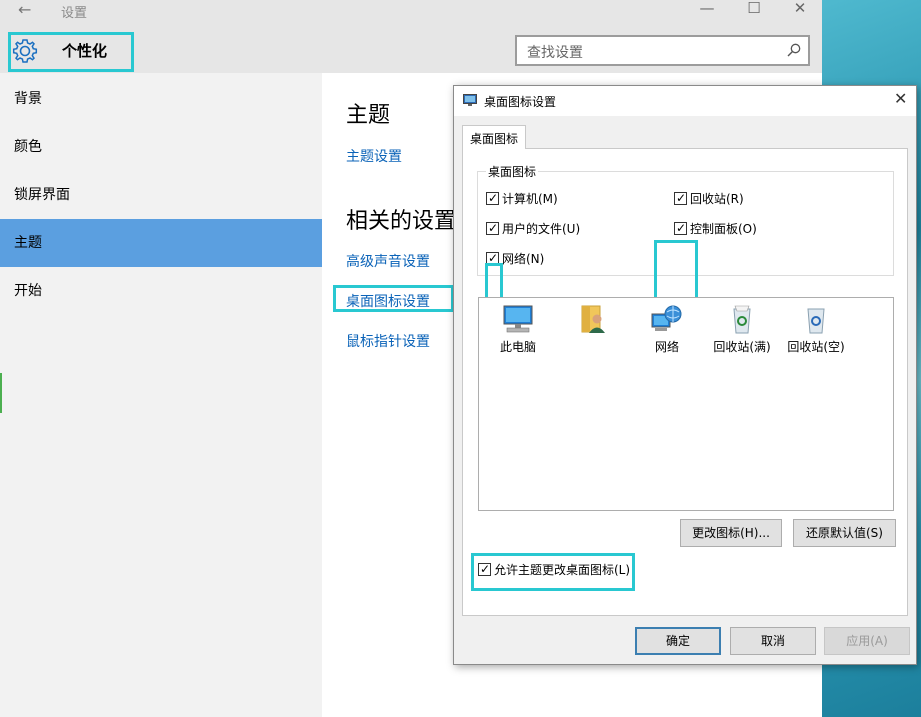  Describe the element at coordinates (794, 50) in the screenshot. I see `search-icon` at that location.